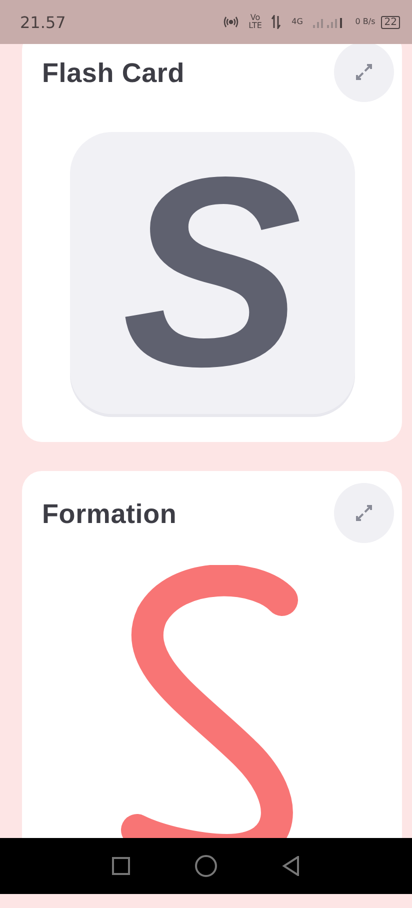  Describe the element at coordinates (291, 866) in the screenshot. I see `back-icon` at that location.